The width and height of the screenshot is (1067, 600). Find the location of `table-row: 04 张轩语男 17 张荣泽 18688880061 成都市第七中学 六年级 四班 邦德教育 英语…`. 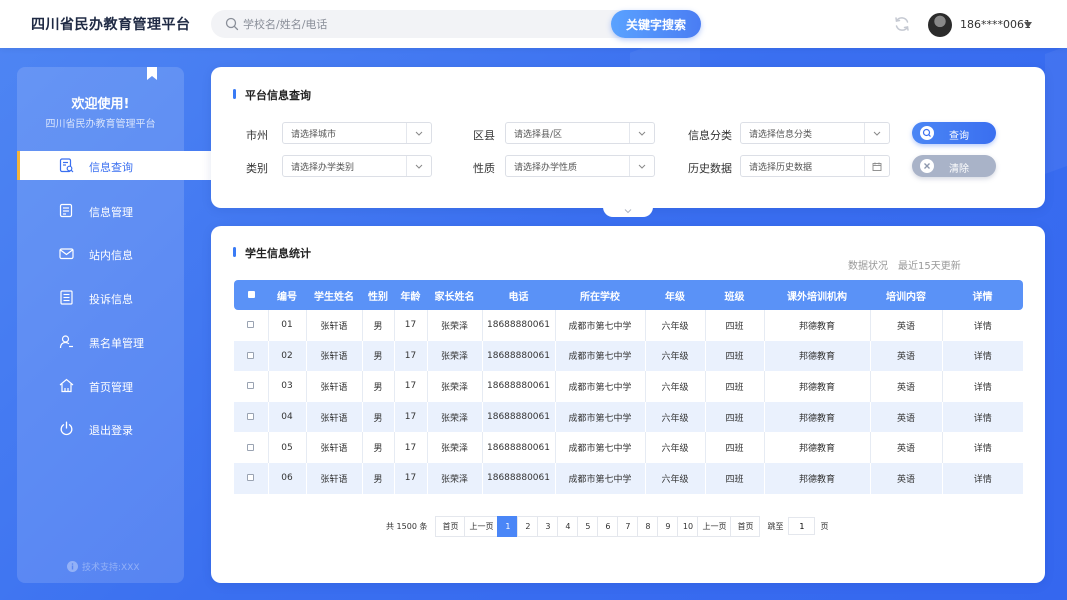

table-row: 04 张轩语男 17 张荣泽 18688880061 成都市第七中学 六年级 四班 邦德教育 英语… is located at coordinates (628, 417).